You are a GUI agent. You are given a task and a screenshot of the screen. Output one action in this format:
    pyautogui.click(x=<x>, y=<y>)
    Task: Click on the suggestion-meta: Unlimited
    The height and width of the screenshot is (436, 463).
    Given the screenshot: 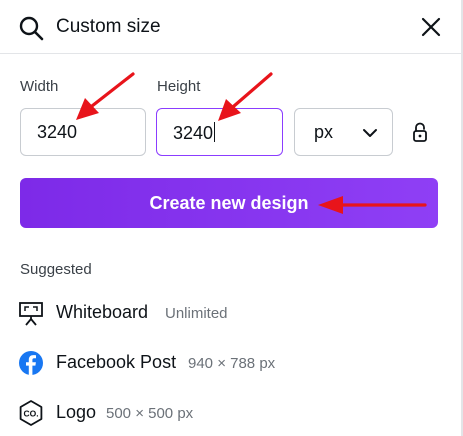 What is the action you would take?
    pyautogui.click(x=196, y=313)
    